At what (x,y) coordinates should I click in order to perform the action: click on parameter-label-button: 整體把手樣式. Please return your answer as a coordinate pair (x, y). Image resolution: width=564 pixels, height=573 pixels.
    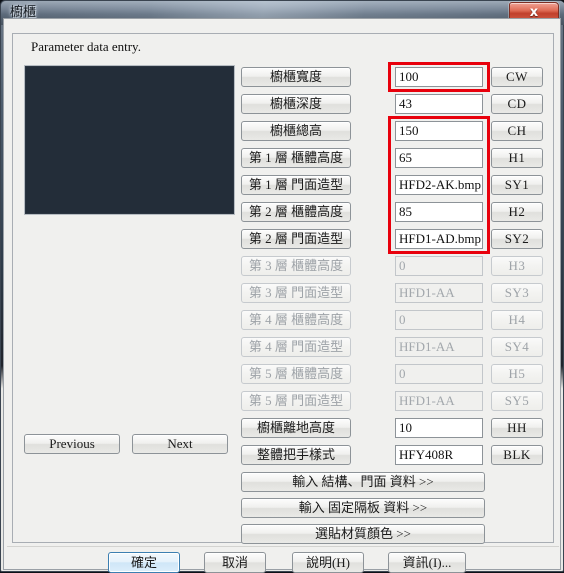
    Looking at the image, I should click on (296, 455).